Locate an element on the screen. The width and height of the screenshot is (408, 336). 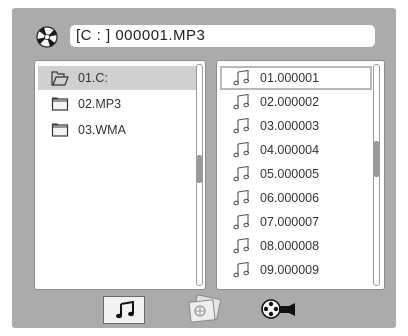
file-item-label: 03.000003 is located at coordinates (290, 126).